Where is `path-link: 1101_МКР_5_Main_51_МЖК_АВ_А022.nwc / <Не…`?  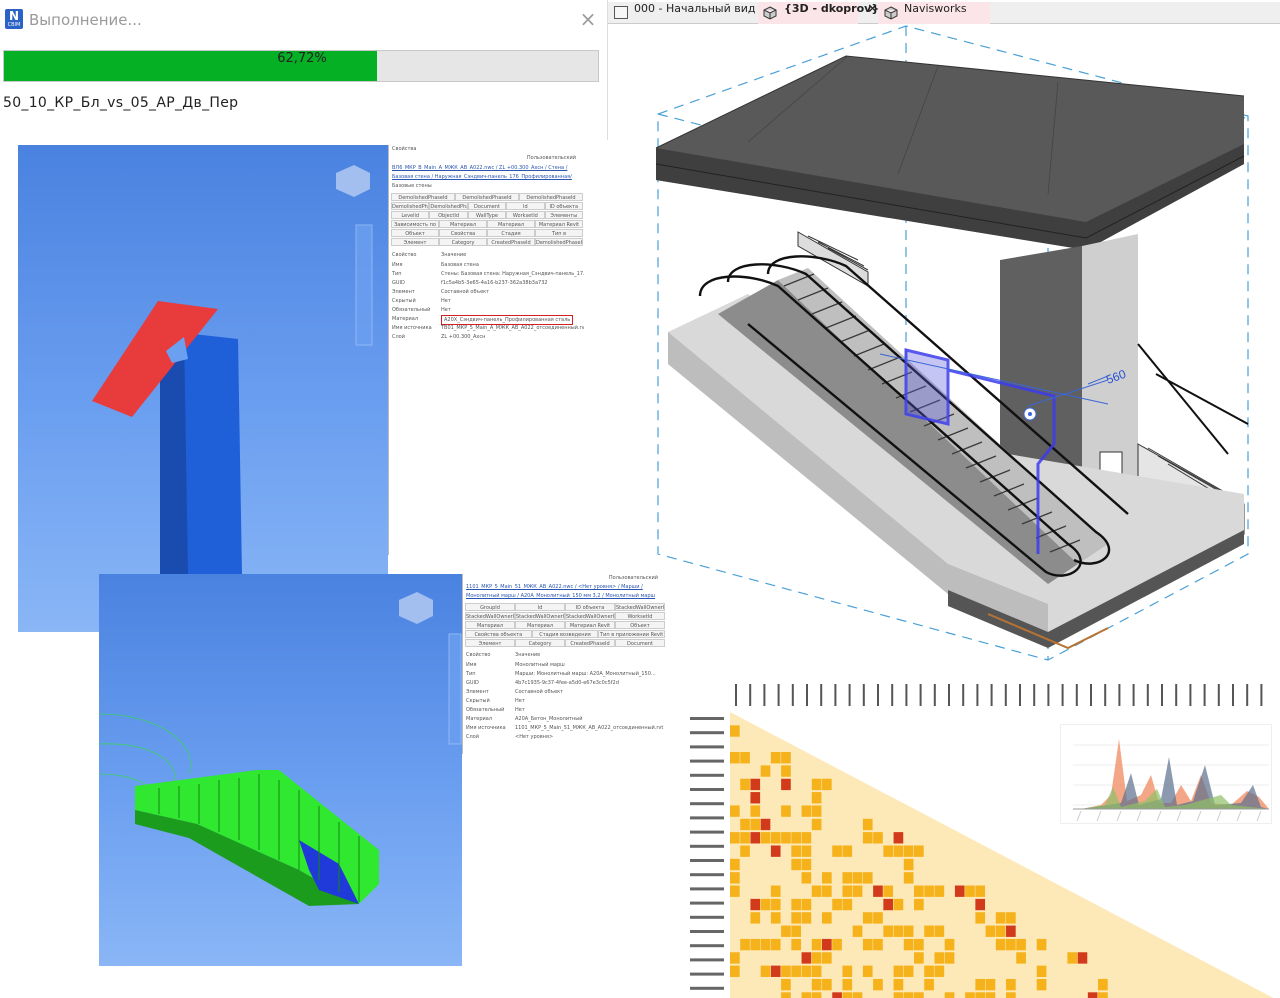 path-link: 1101_МКР_5_Main_51_МЖК_АВ_А022.nwc / <Не… is located at coordinates (564, 587).